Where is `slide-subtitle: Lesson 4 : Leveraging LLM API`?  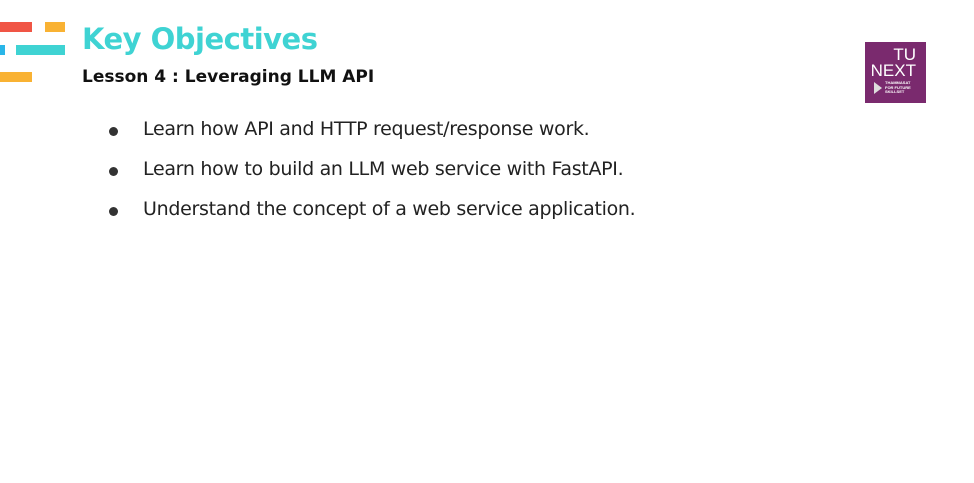 slide-subtitle: Lesson 4 : Leveraging LLM API is located at coordinates (228, 77).